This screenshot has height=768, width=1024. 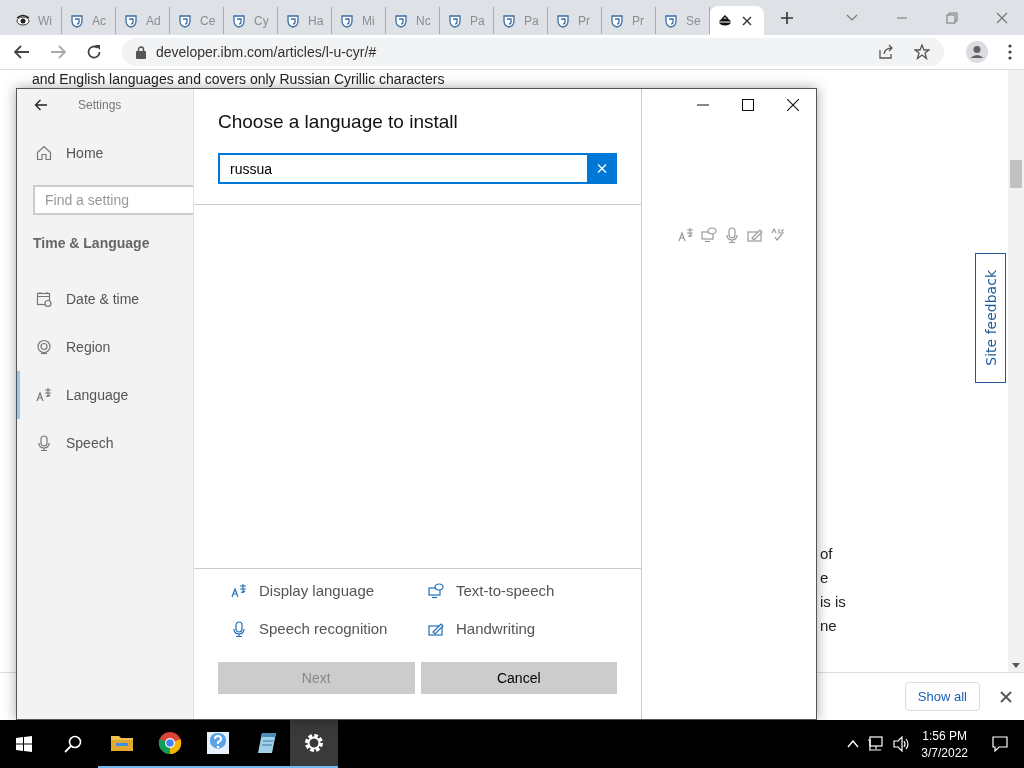 What do you see at coordinates (853, 744) in the screenshot?
I see `chevron-up-icon` at bounding box center [853, 744].